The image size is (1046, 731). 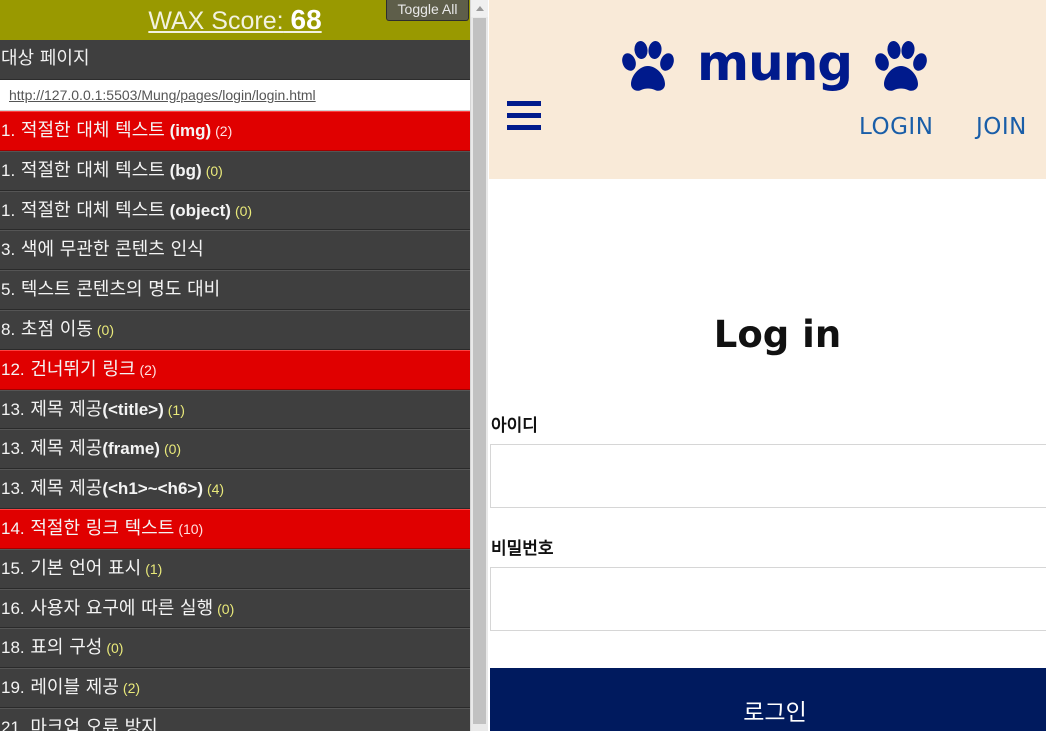 I want to click on check-suffix: (img), so click(x=188, y=130).